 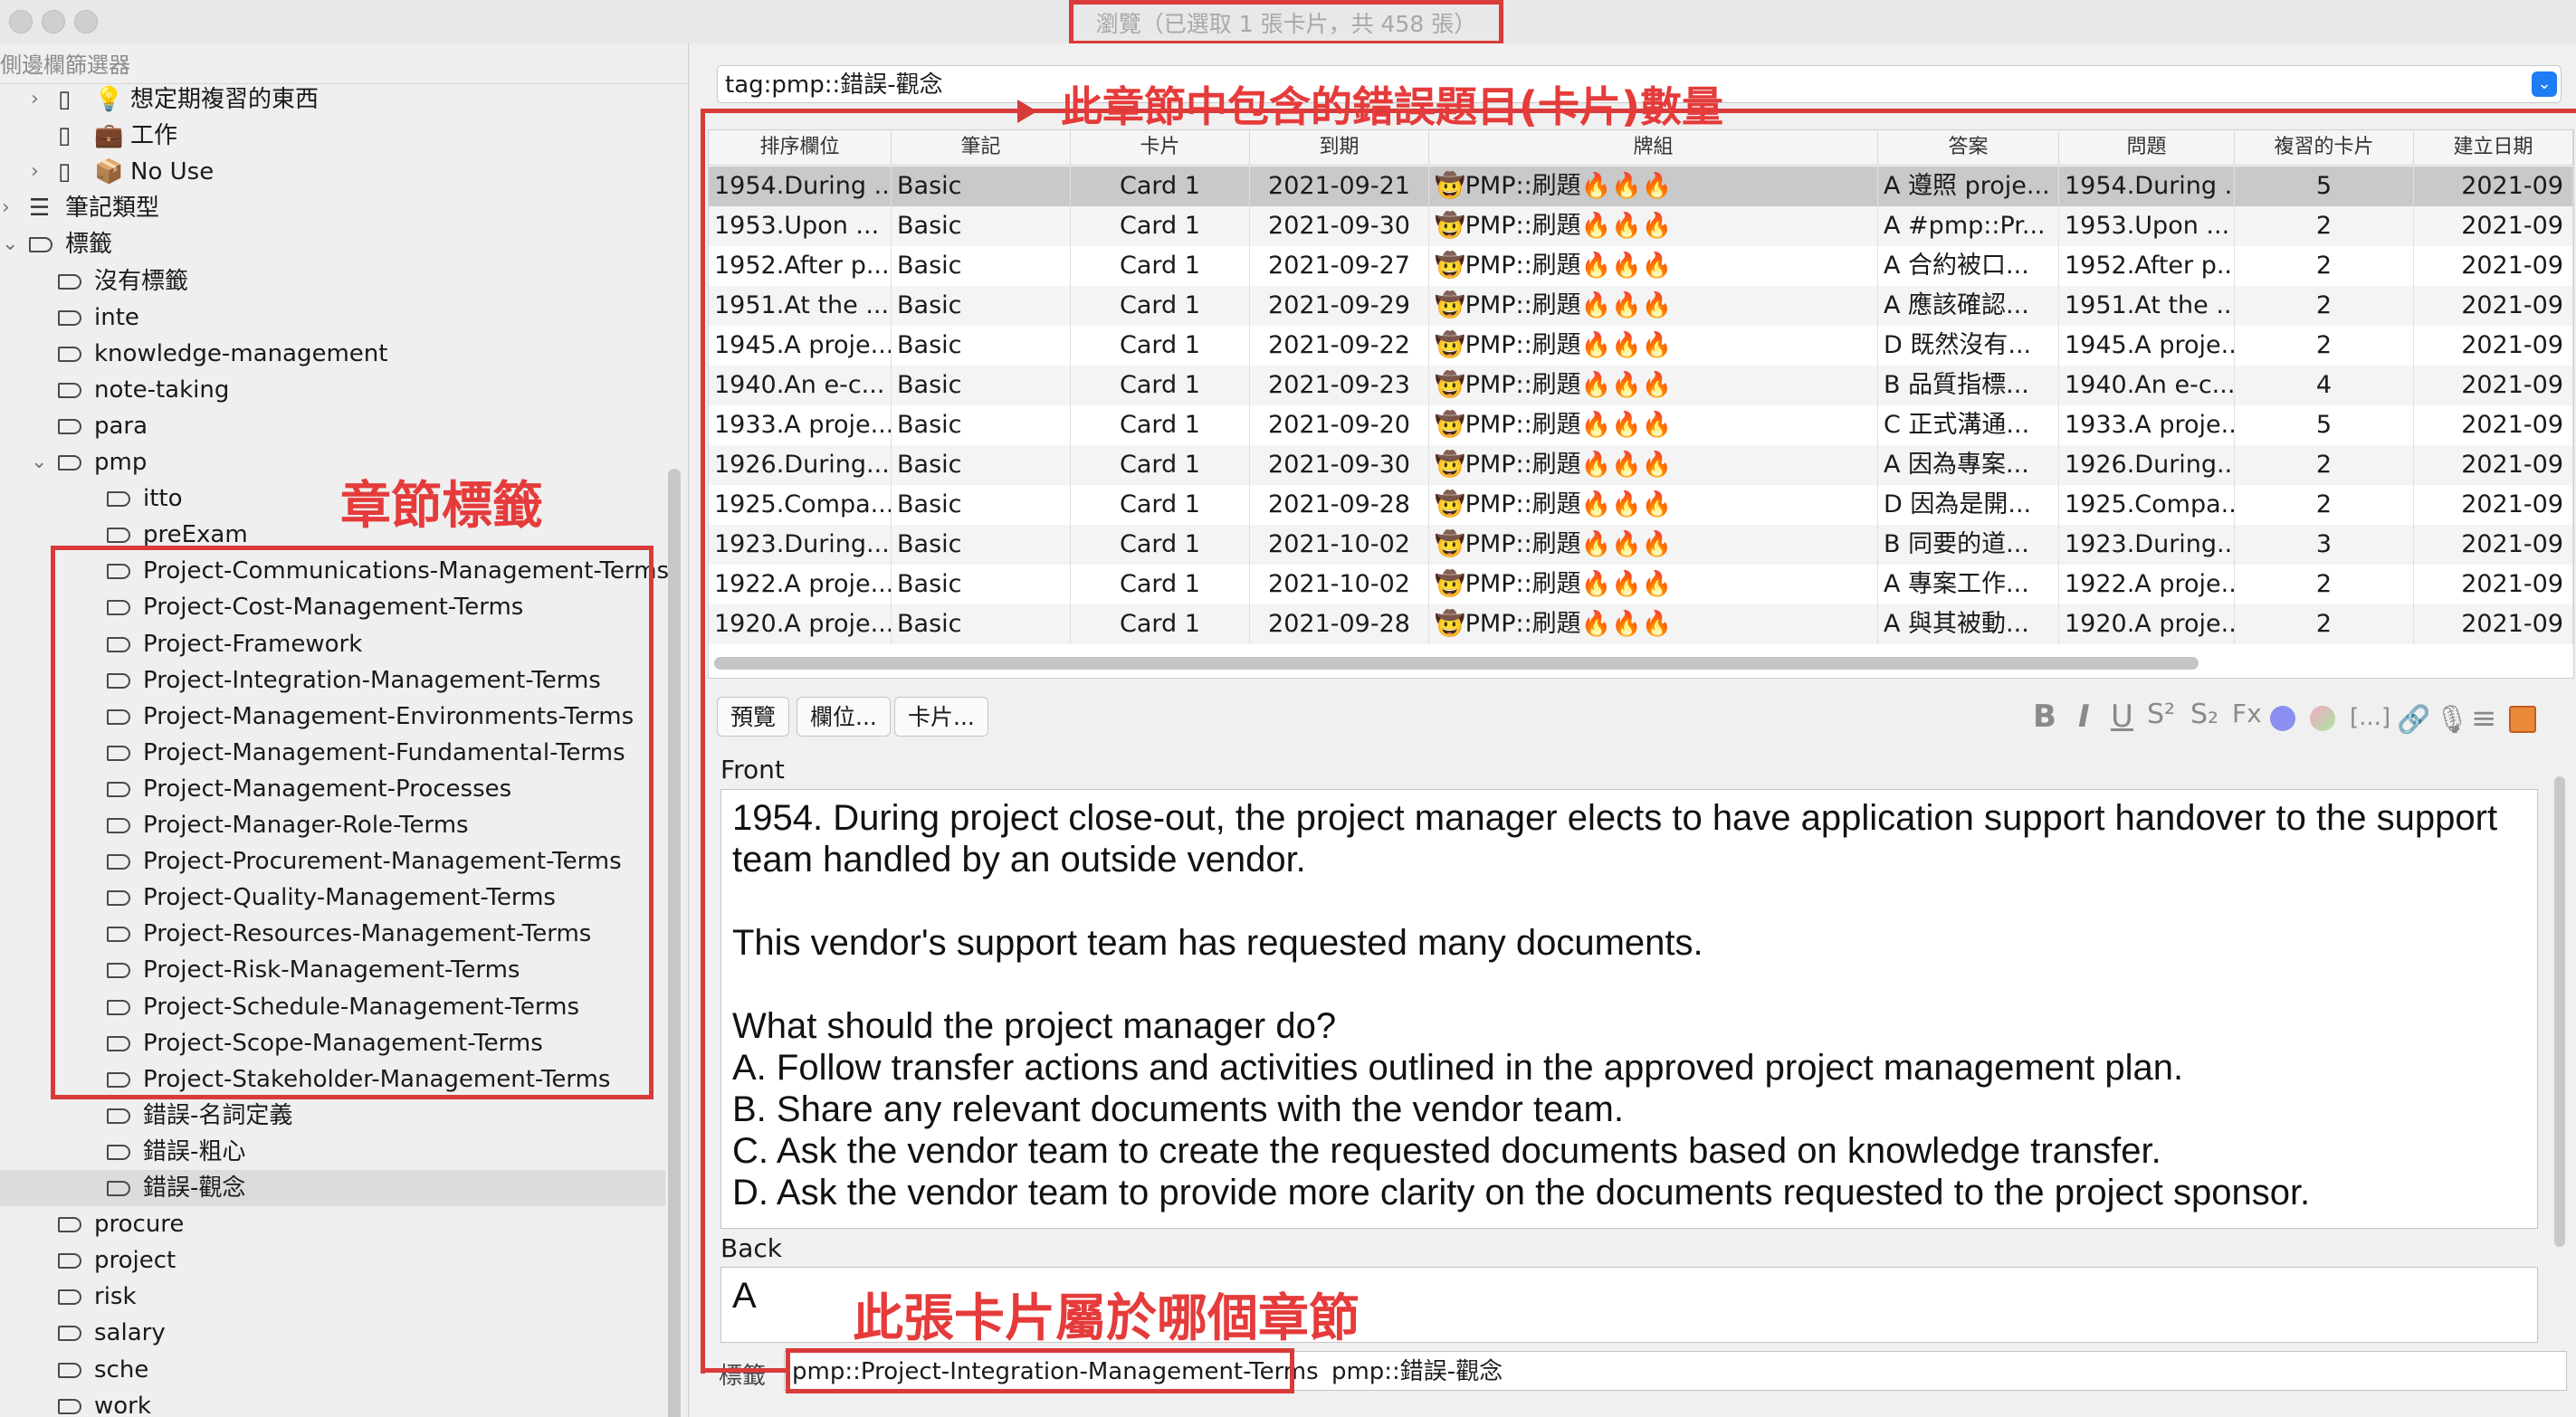 I want to click on table-horizontal-scrollbar, so click(x=1456, y=663).